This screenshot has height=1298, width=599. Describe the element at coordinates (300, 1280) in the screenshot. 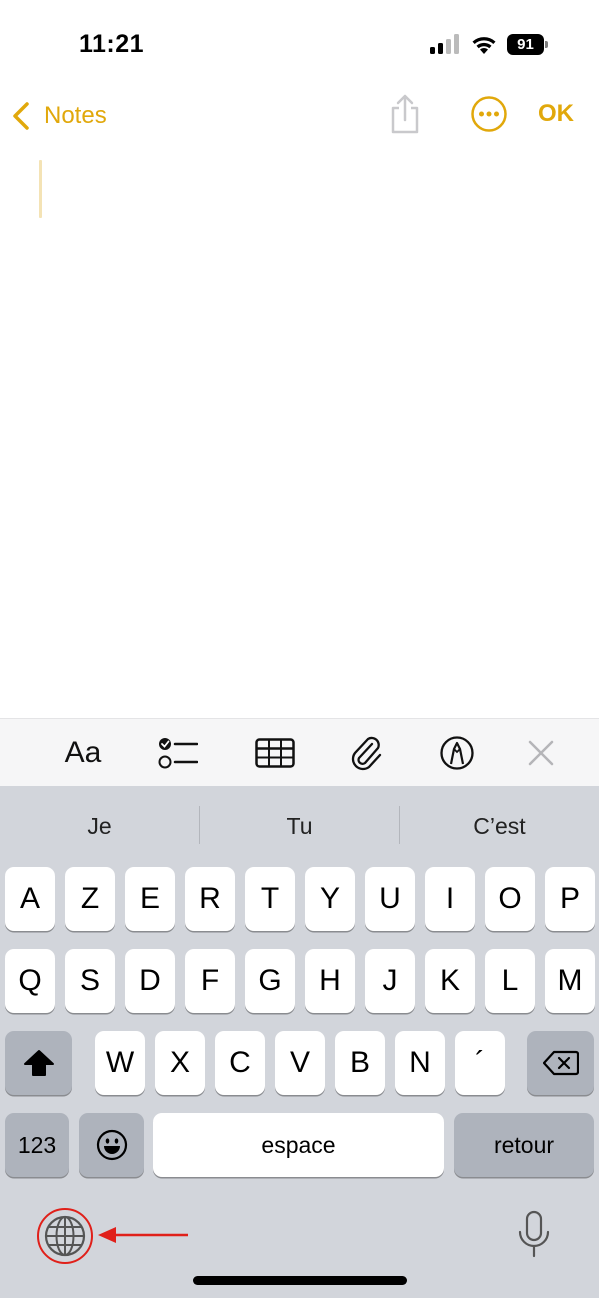

I see `home-indicator` at that location.